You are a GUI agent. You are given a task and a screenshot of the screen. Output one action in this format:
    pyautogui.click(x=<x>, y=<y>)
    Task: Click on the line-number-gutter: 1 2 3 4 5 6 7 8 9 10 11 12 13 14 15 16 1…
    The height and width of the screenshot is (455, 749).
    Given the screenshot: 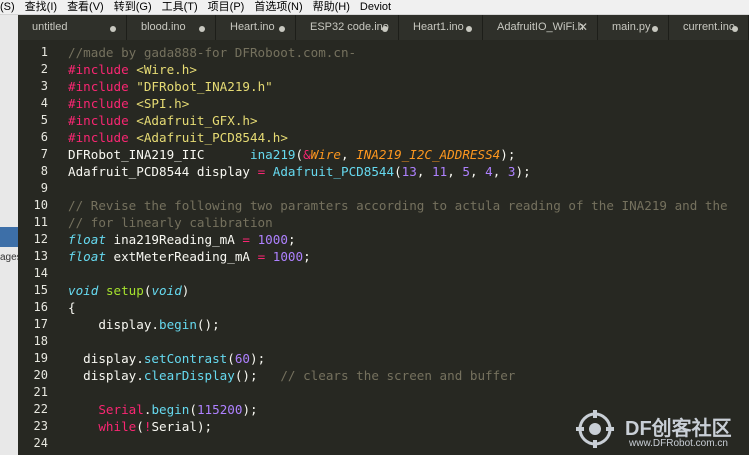 What is the action you would take?
    pyautogui.click(x=38, y=247)
    